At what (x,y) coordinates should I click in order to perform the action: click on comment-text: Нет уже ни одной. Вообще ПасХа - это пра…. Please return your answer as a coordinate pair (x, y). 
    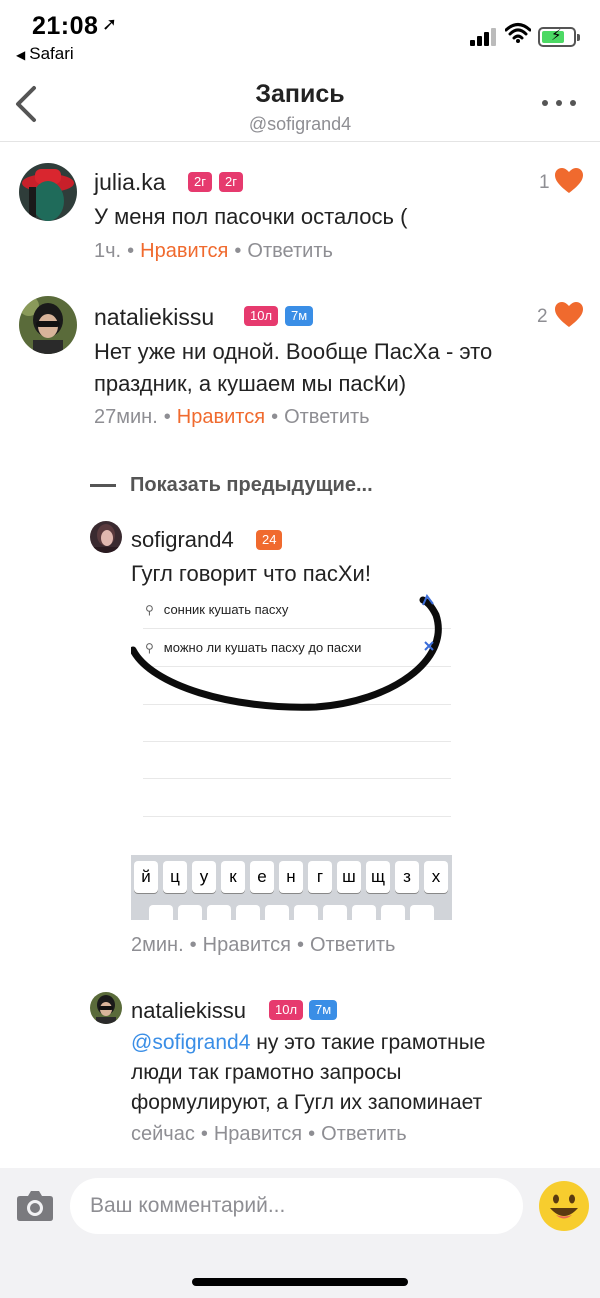
    Looking at the image, I should click on (293, 368).